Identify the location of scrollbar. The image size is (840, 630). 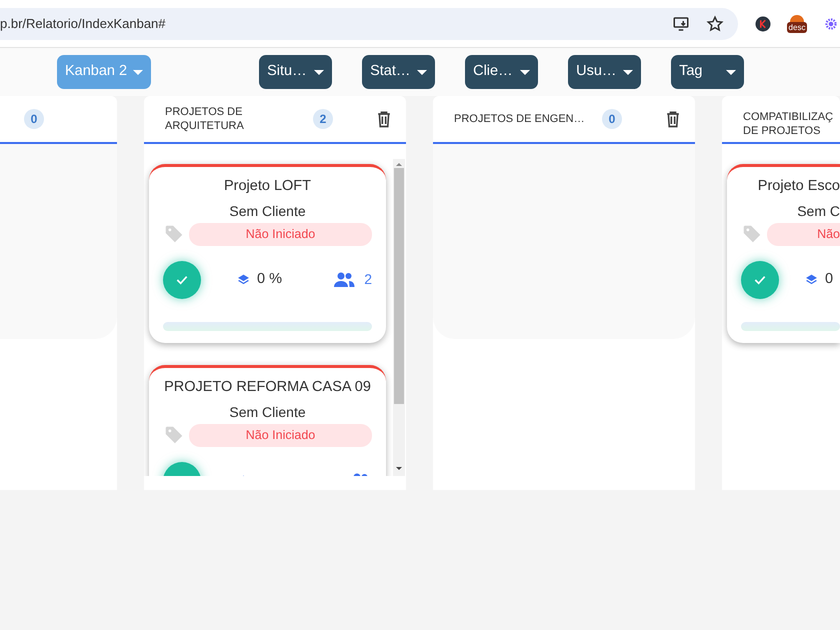
(399, 317).